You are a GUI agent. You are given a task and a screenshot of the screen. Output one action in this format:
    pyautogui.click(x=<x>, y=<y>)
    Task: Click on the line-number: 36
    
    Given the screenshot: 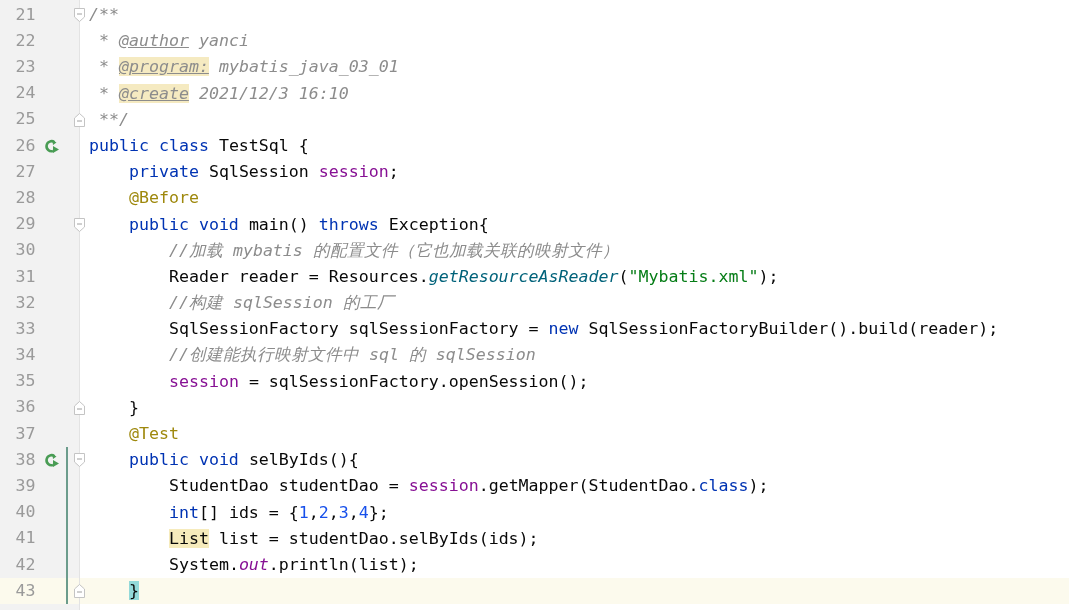 What is the action you would take?
    pyautogui.click(x=25, y=407)
    